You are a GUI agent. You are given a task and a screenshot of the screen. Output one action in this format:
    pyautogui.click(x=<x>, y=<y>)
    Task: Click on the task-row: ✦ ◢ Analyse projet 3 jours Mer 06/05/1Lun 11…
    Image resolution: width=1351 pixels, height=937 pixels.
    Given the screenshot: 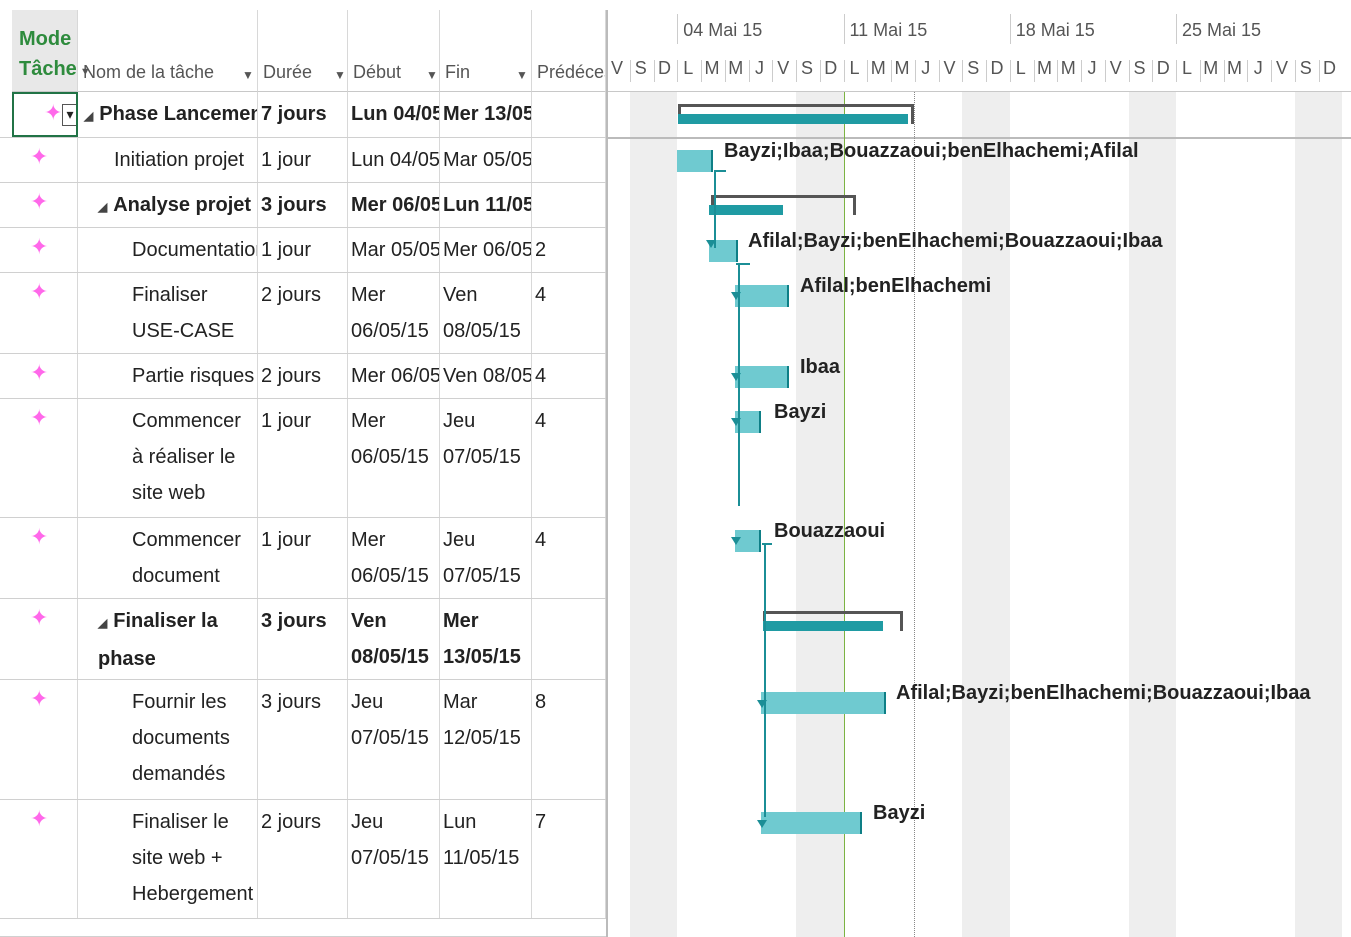 What is the action you would take?
    pyautogui.click(x=303, y=205)
    